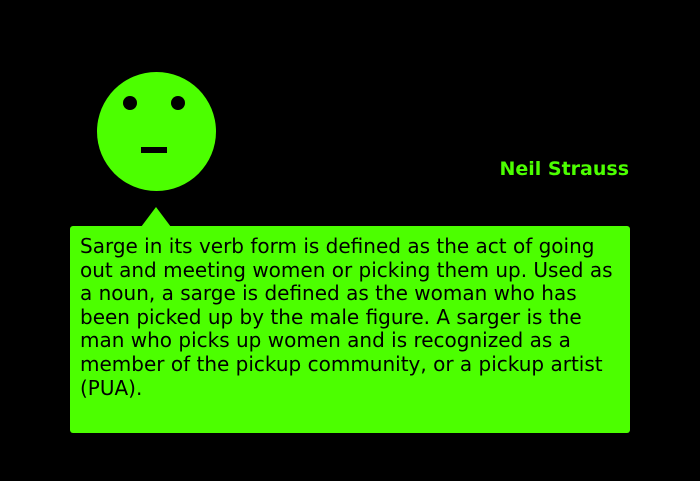 This screenshot has height=481, width=700. Describe the element at coordinates (154, 150) in the screenshot. I see `mouth` at that location.